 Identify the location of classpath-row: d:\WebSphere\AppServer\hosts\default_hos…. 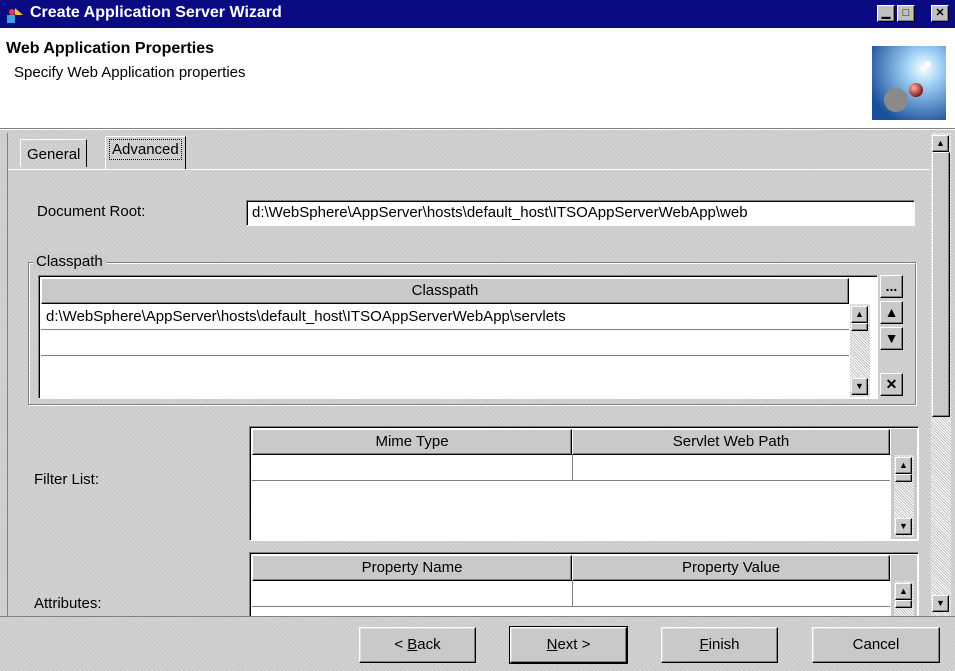
(445, 317).